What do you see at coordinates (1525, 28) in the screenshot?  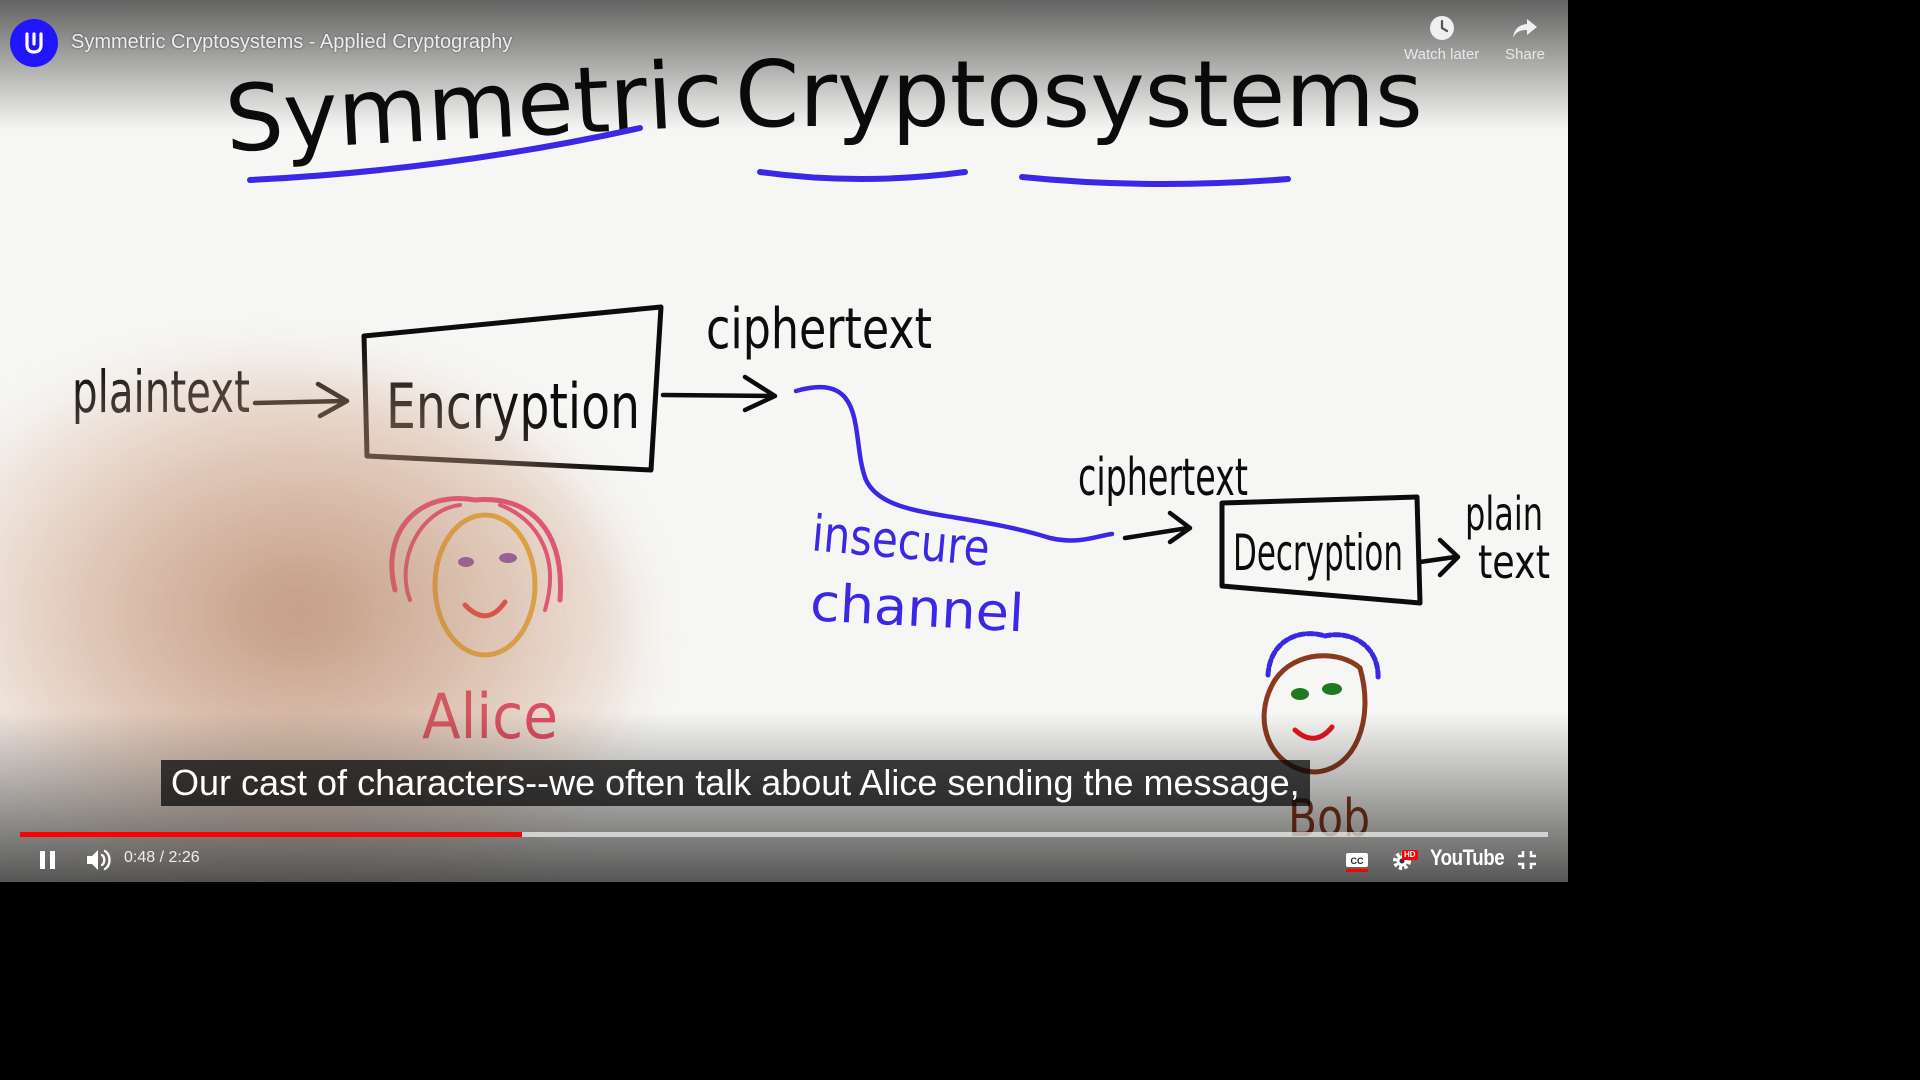 I see `share-icon` at bounding box center [1525, 28].